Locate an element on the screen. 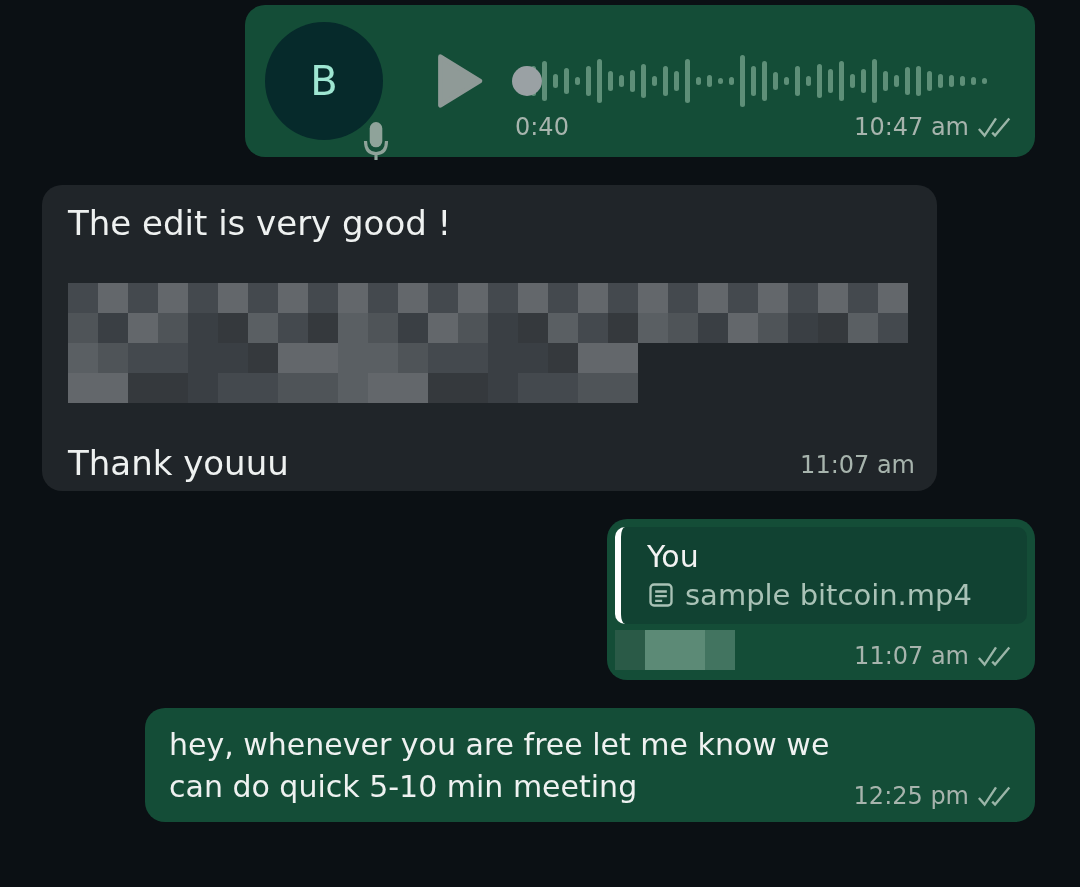 The height and width of the screenshot is (887, 1080). microphone-icon is located at coordinates (376, 141).